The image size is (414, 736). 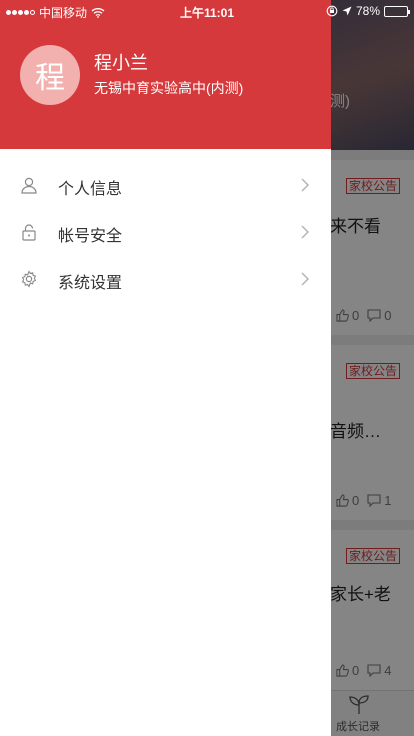 I want to click on user-school: 无锡中育实验高中(内测), so click(x=169, y=88).